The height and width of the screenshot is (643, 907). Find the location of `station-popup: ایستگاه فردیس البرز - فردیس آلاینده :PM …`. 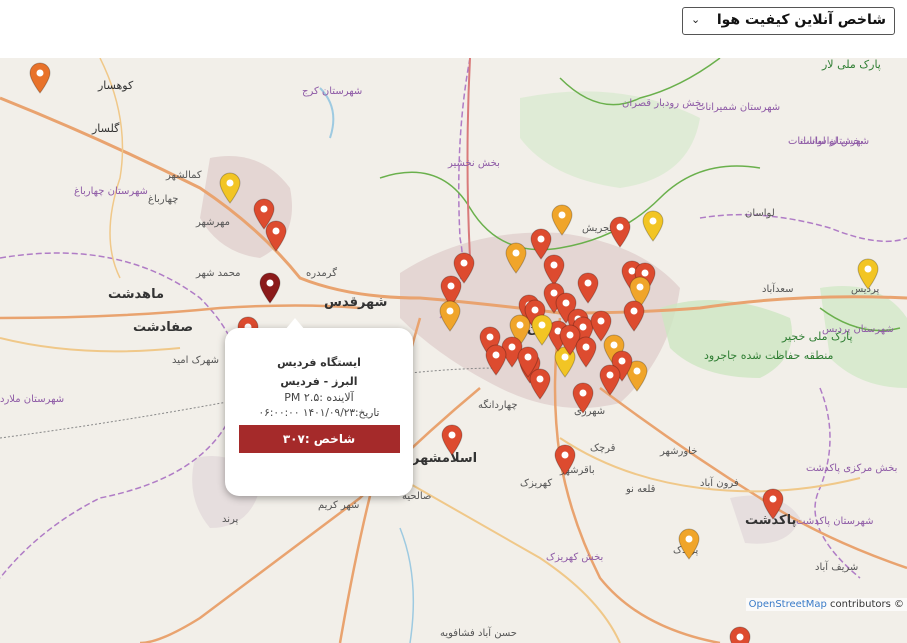

station-popup: ایستگاه فردیس البرز - فردیس آلاینده :PM … is located at coordinates (319, 407).